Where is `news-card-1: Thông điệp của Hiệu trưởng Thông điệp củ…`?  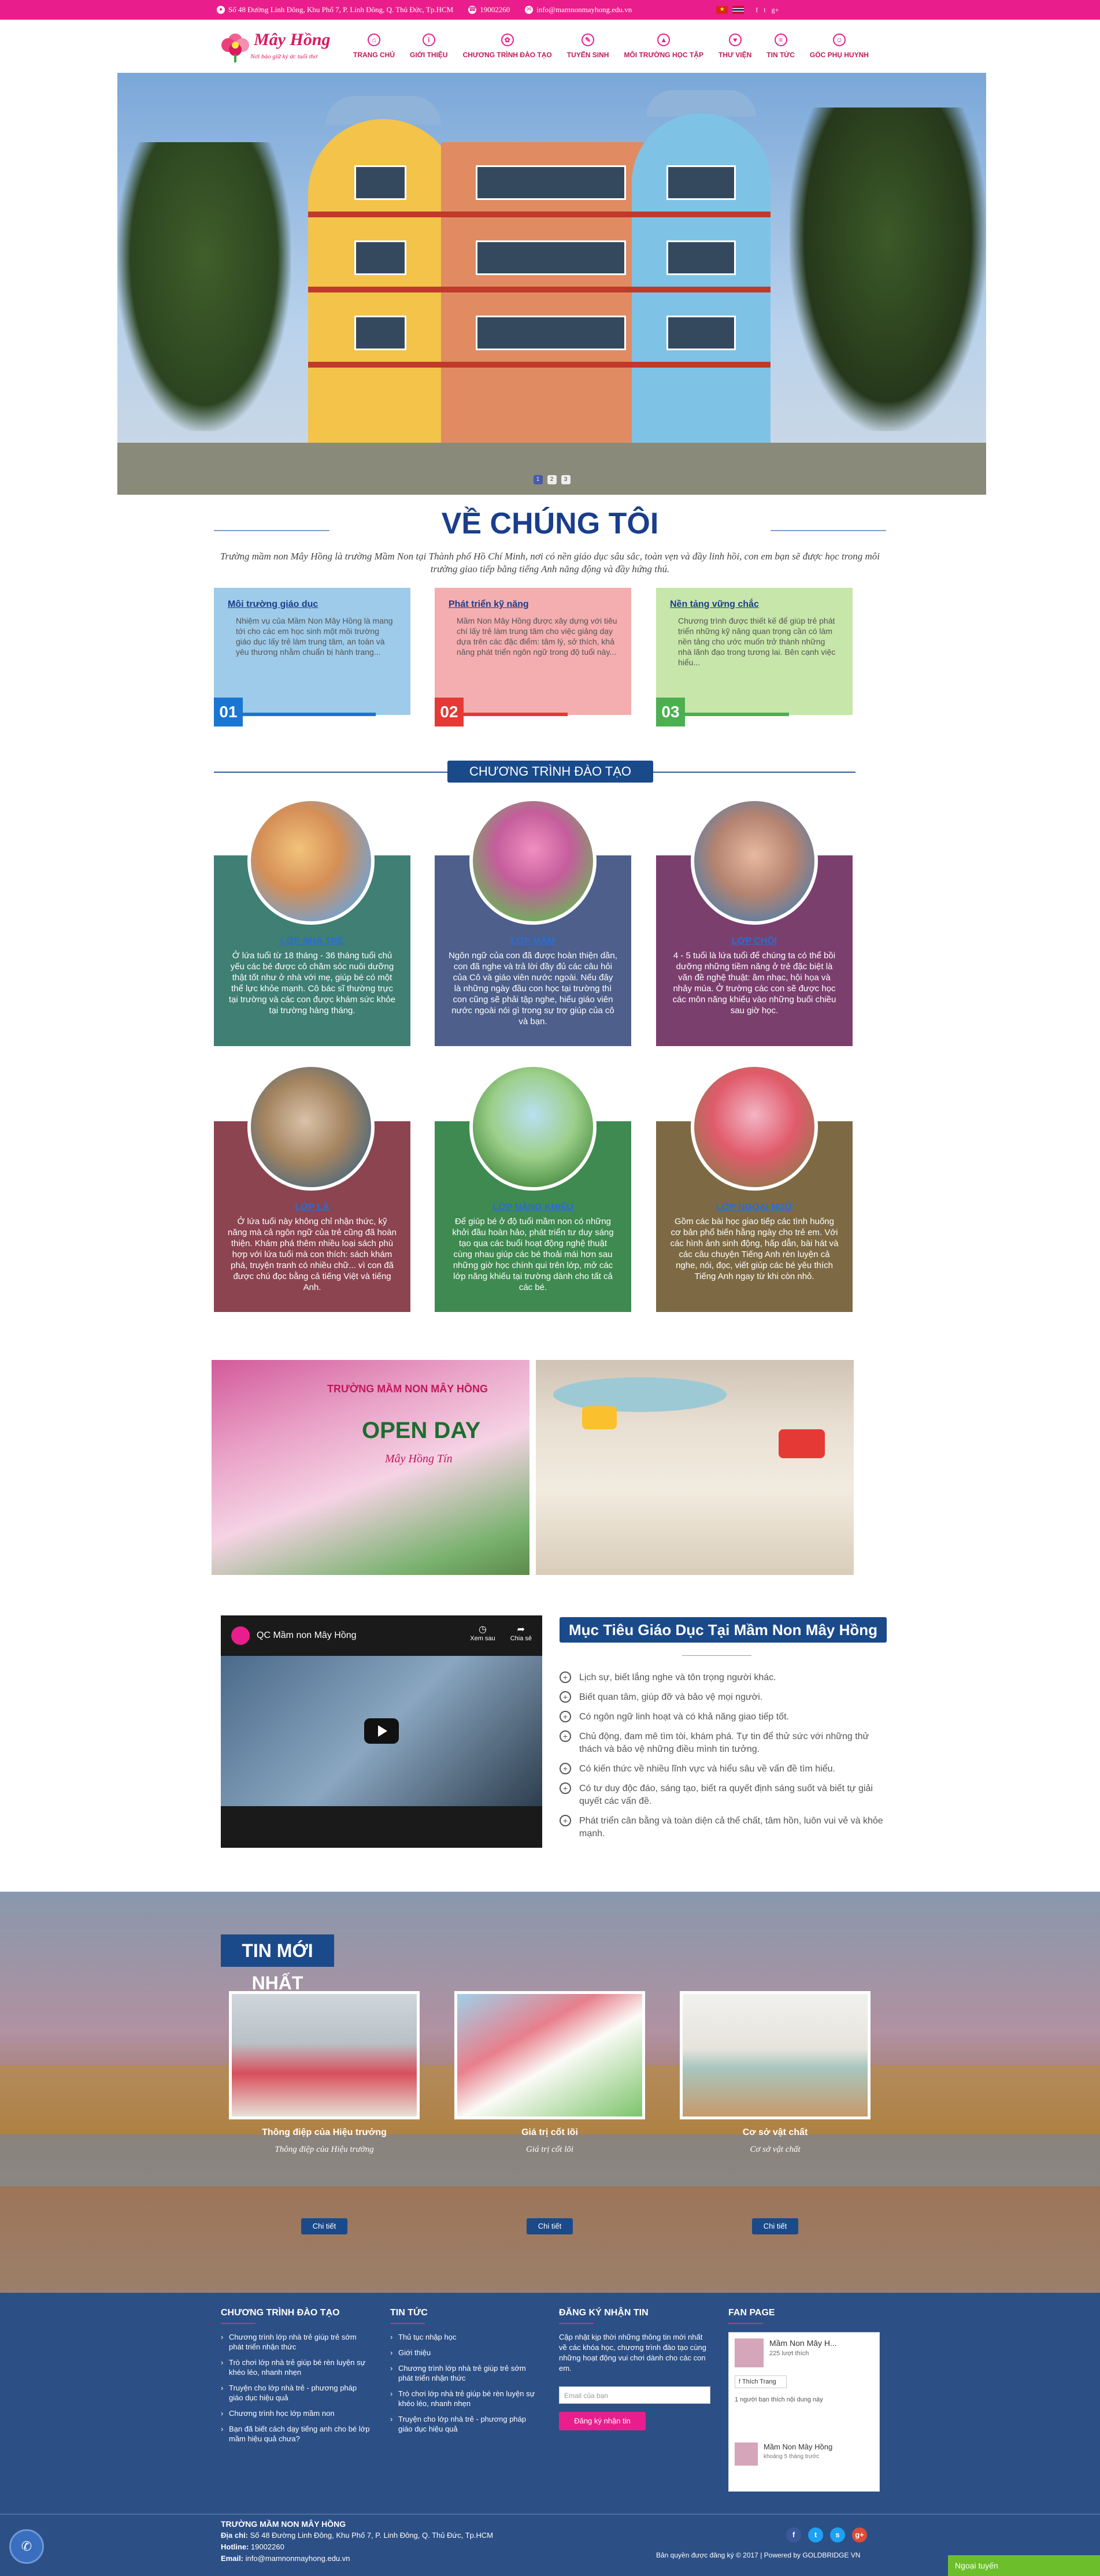
news-card-1: Thông điệp của Hiệu trưởng Thông điệp củ… is located at coordinates (324, 2112).